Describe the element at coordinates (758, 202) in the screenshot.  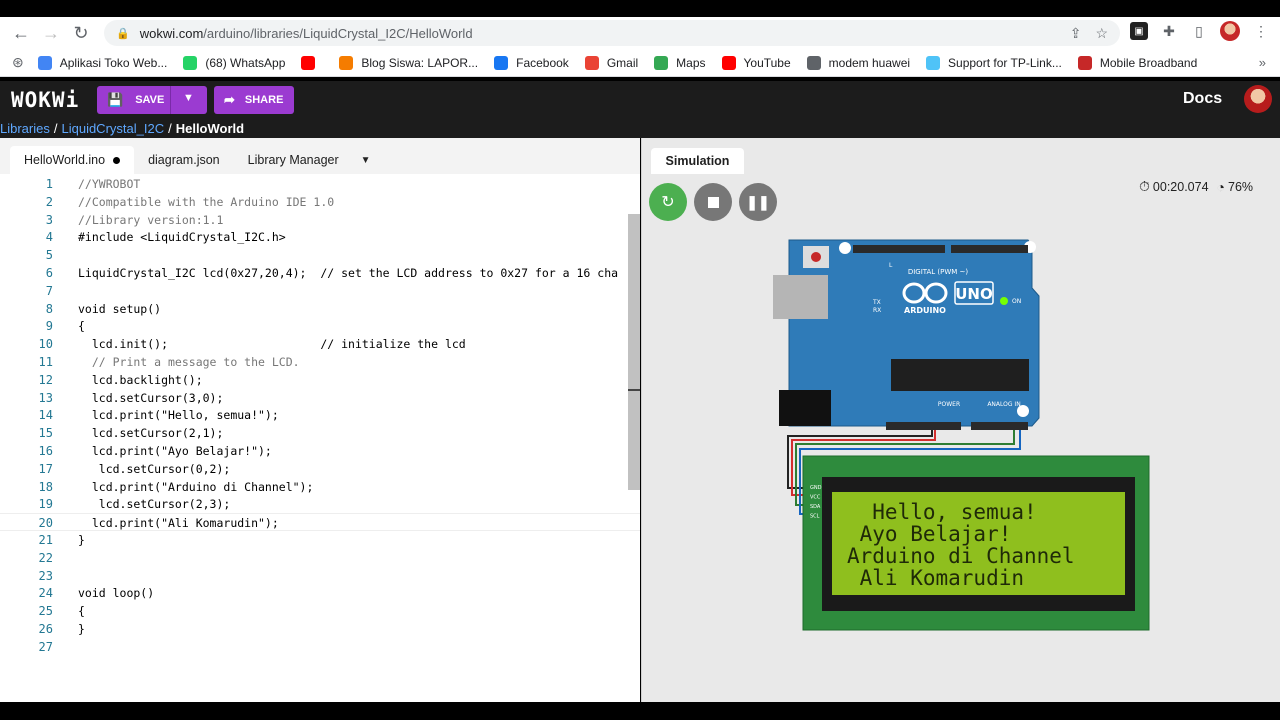
I see `pause-button: ❚❚` at that location.